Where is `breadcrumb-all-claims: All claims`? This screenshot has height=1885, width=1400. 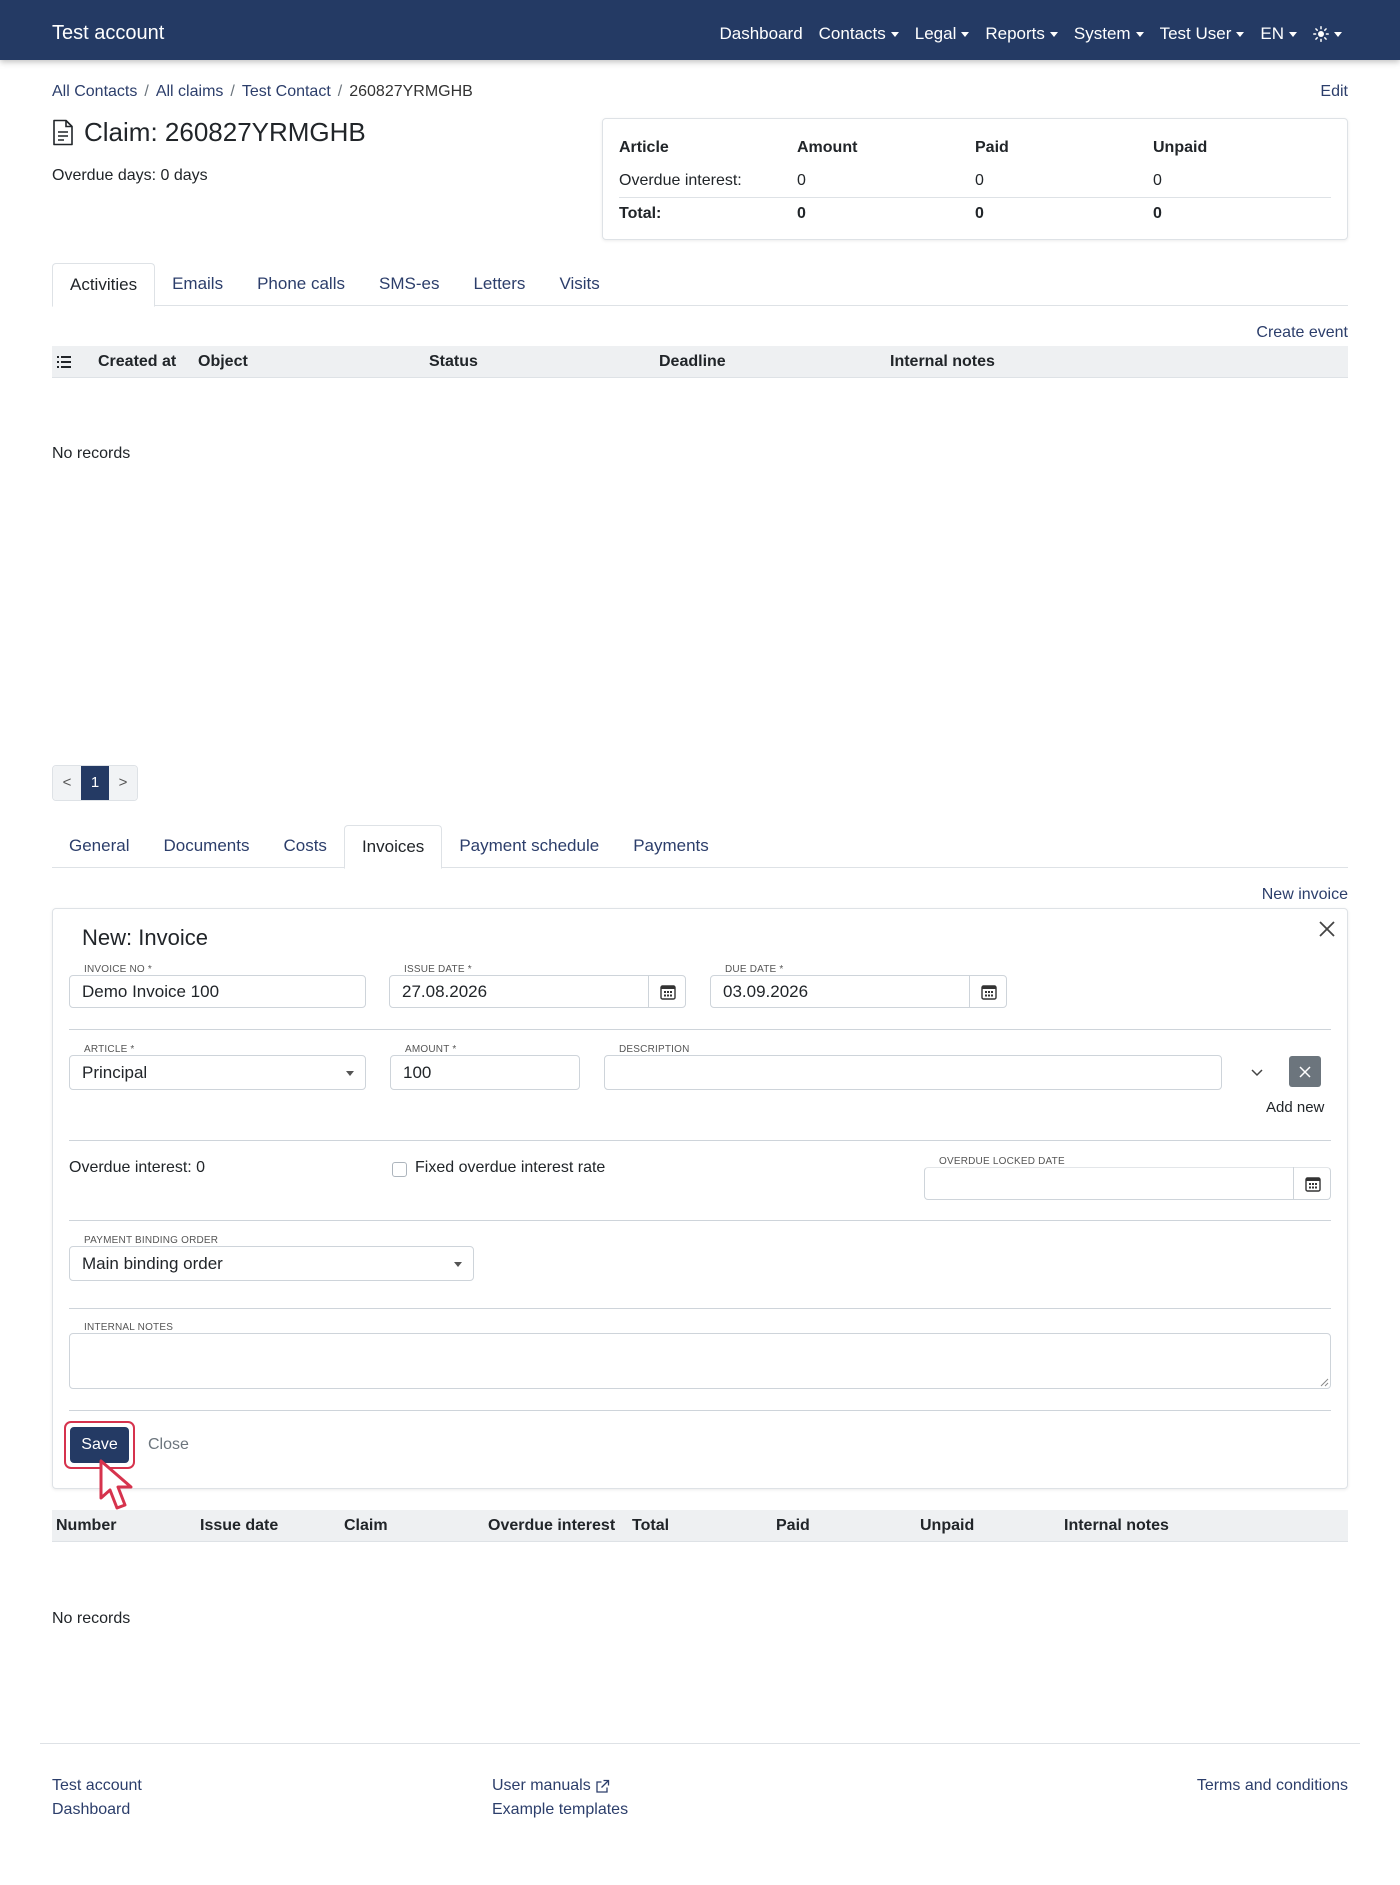
breadcrumb-all-claims: All claims is located at coordinates (190, 92).